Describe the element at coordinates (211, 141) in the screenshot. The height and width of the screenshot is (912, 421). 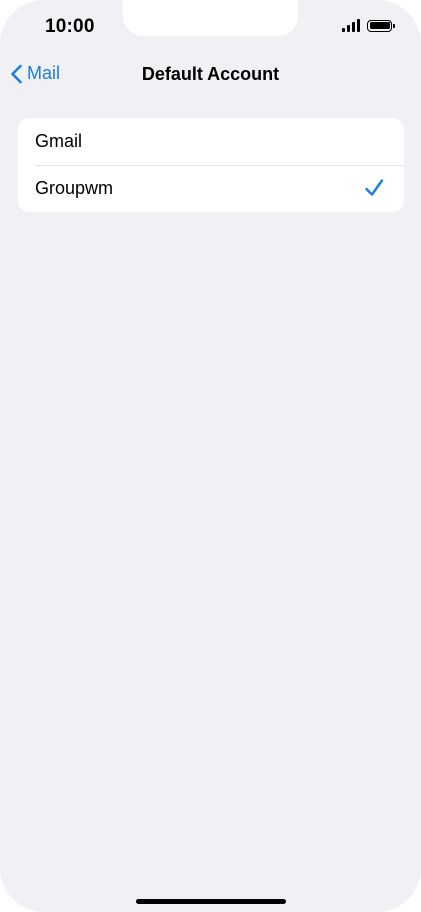
I see `list-item-gmail: Gmail` at that location.